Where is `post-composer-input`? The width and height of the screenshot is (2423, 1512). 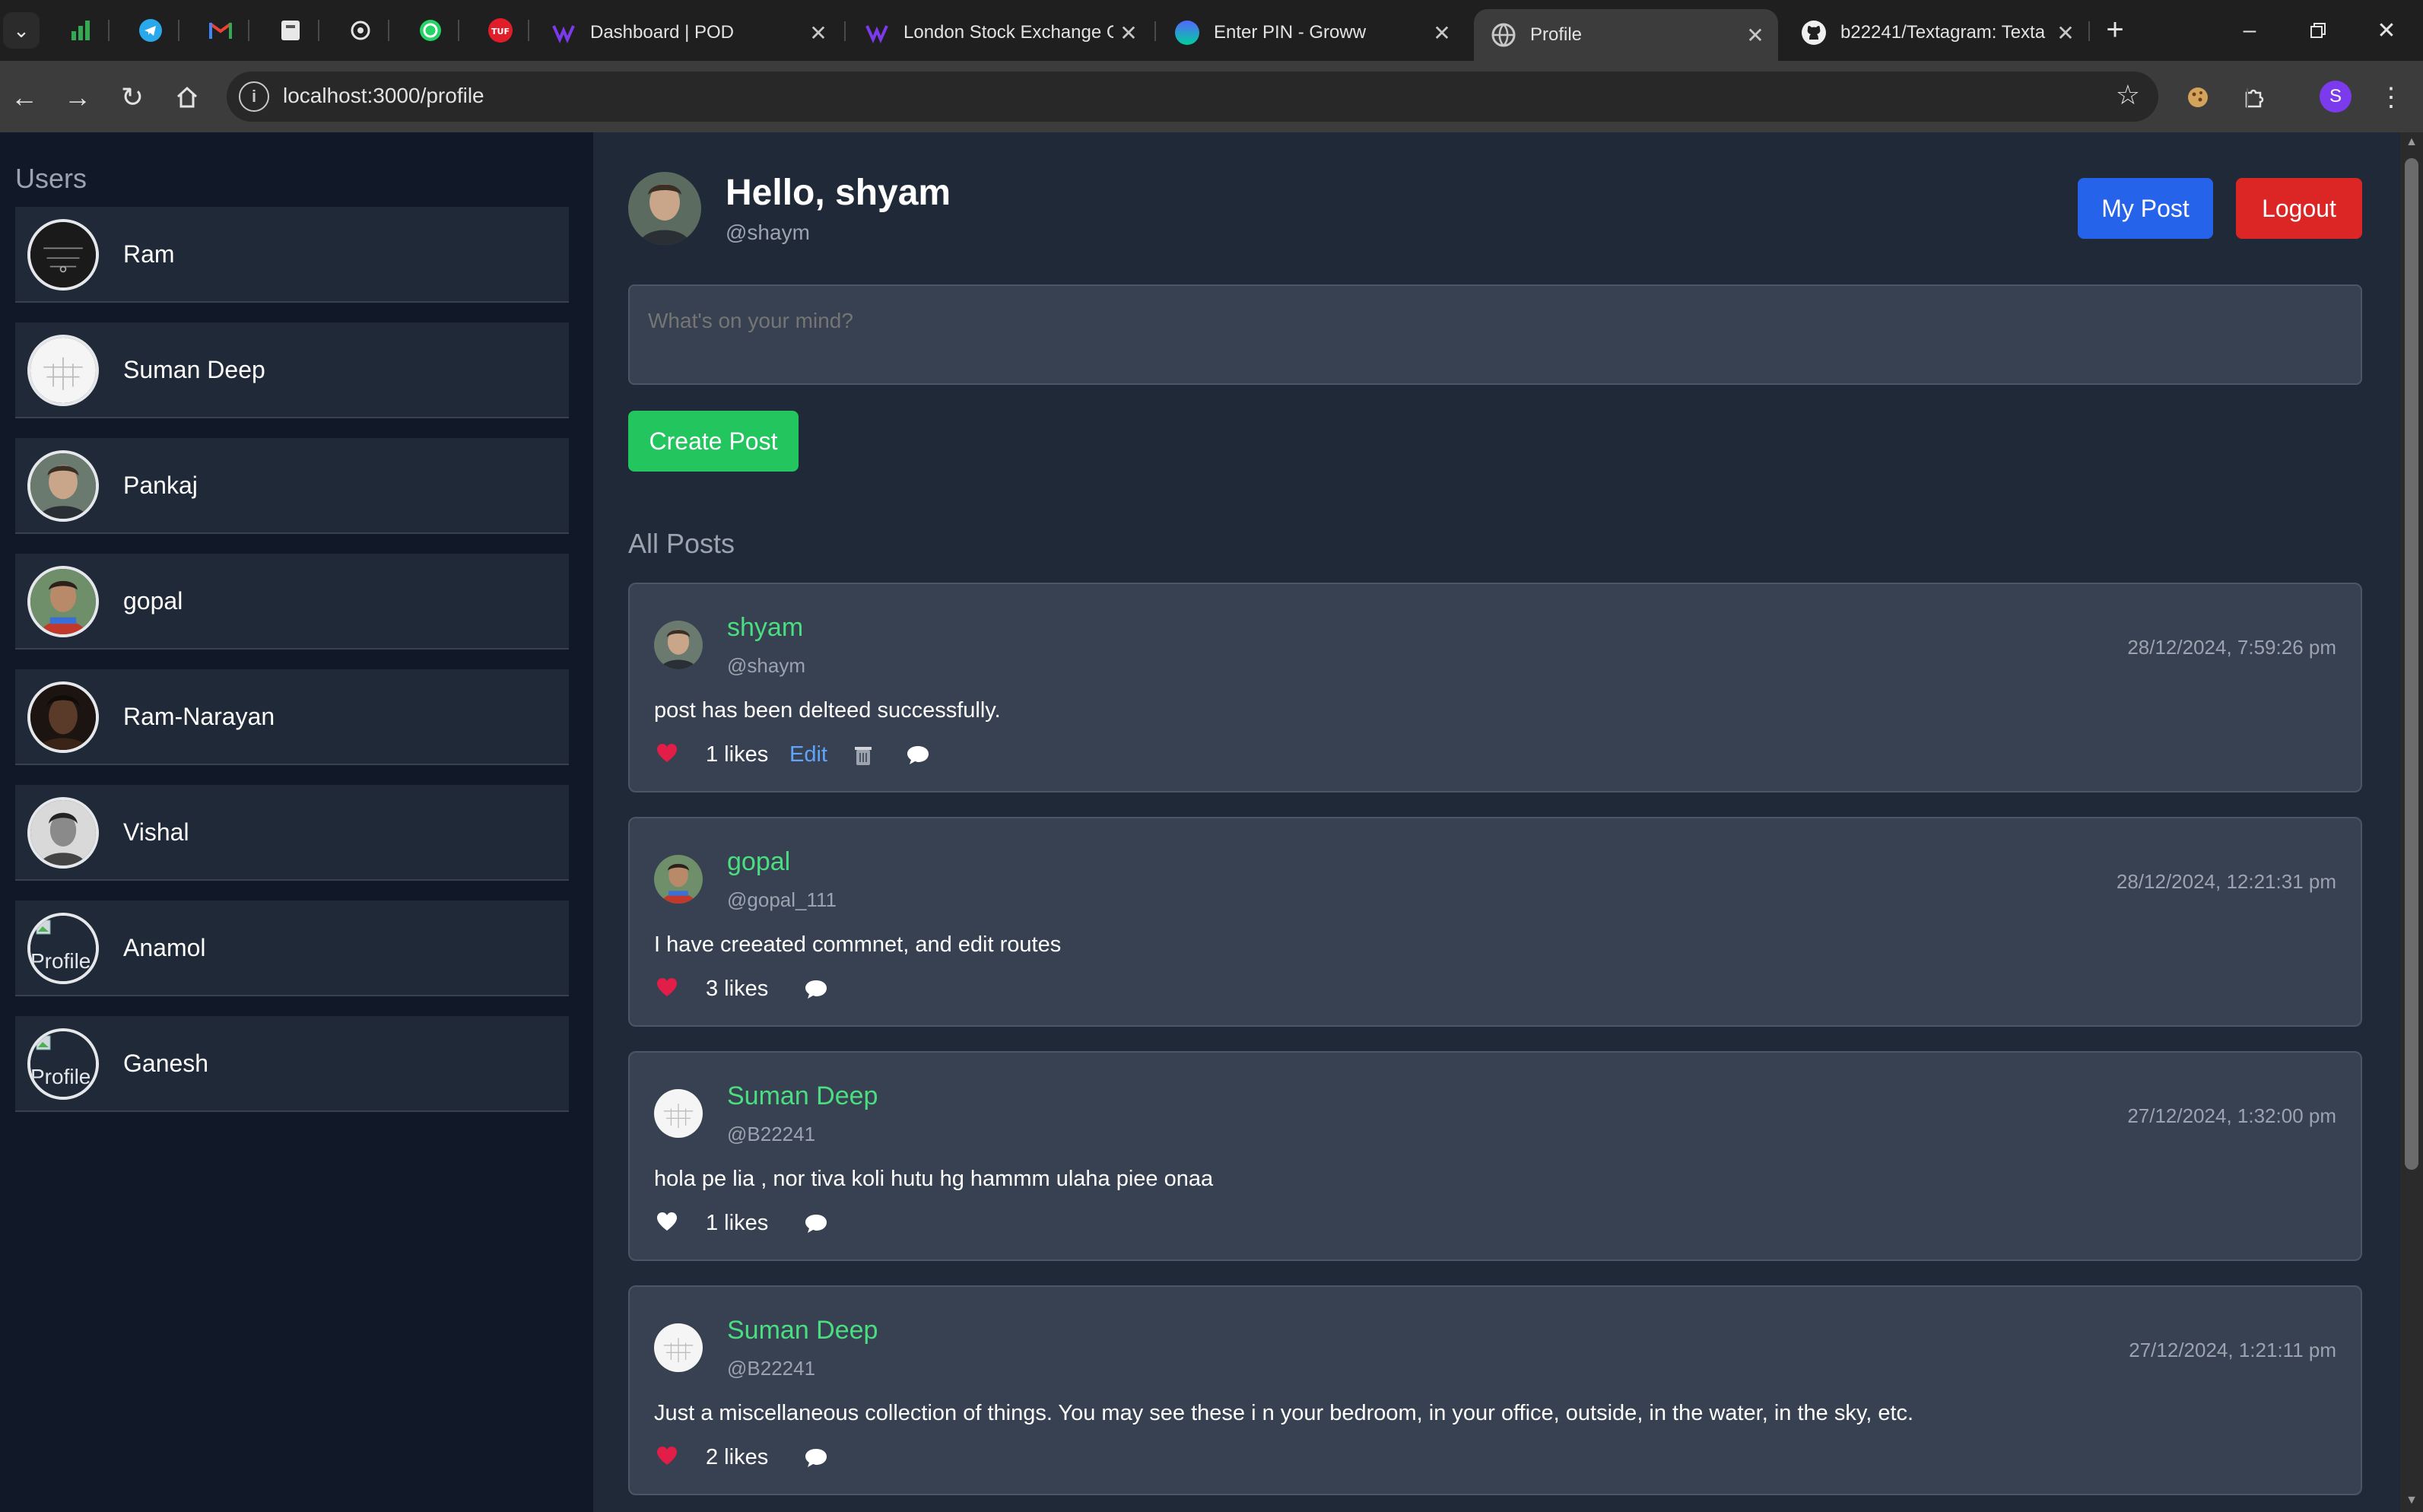
post-composer-input is located at coordinates (1495, 334).